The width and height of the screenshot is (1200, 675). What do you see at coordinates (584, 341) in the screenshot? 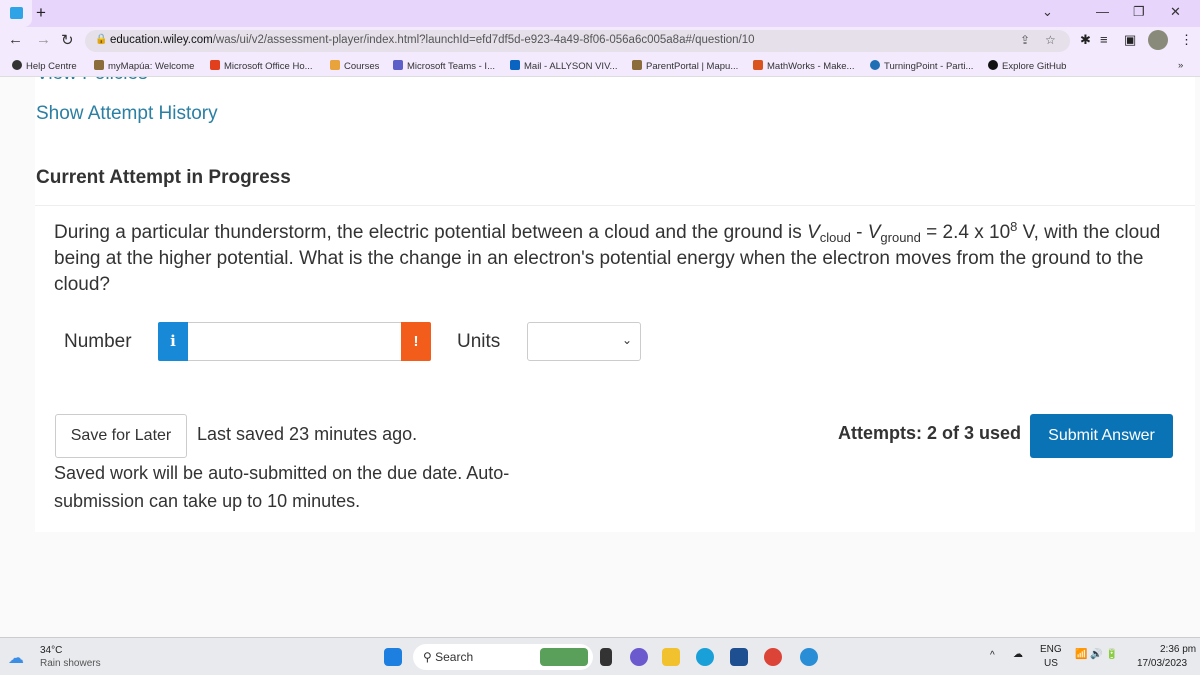
I see `units-select: ⌄` at bounding box center [584, 341].